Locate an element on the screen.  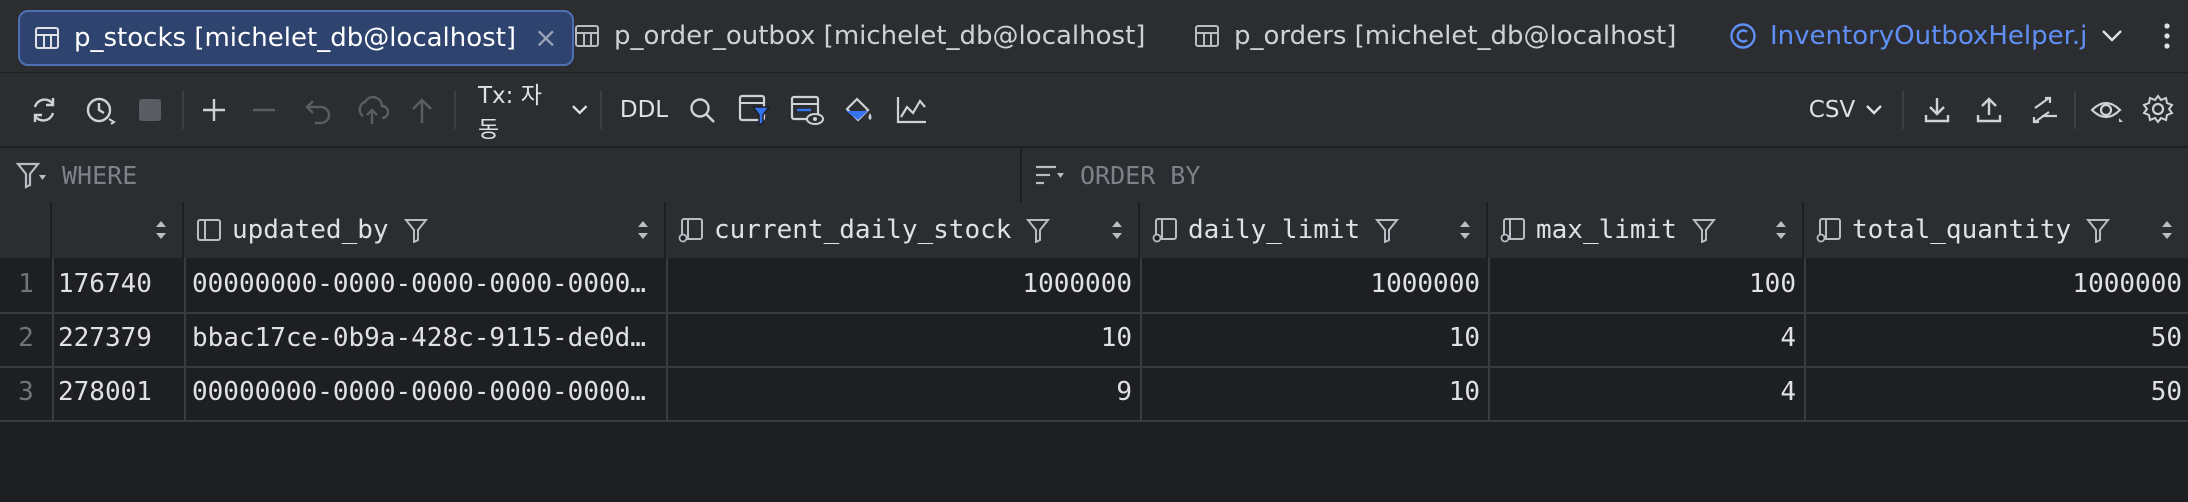
view-options-icon is located at coordinates (2107, 110).